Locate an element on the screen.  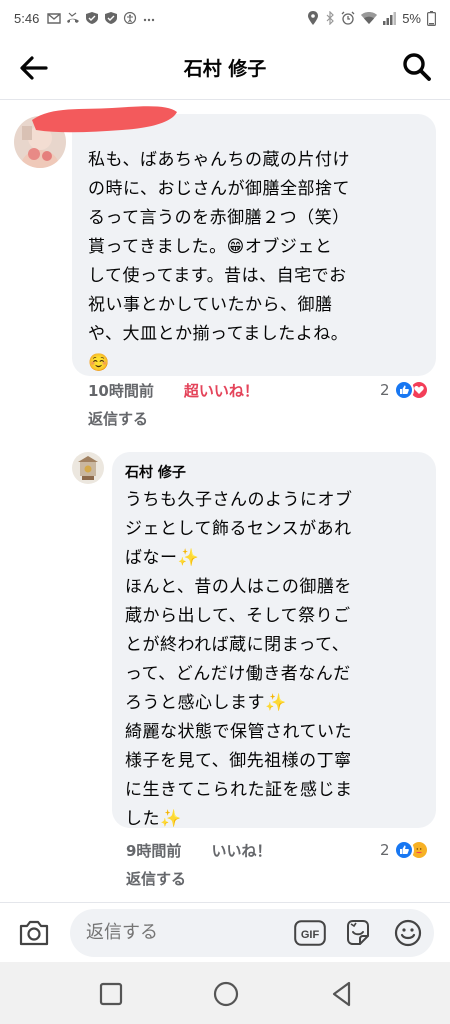
comment-meta: 9時間前 いいね！ is located at coordinates (198, 850).